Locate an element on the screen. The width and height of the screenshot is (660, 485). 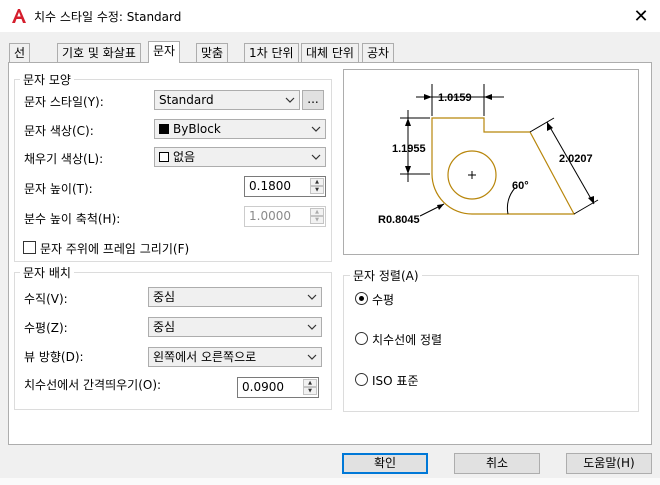
tab-text: 문자 is located at coordinates (164, 52).